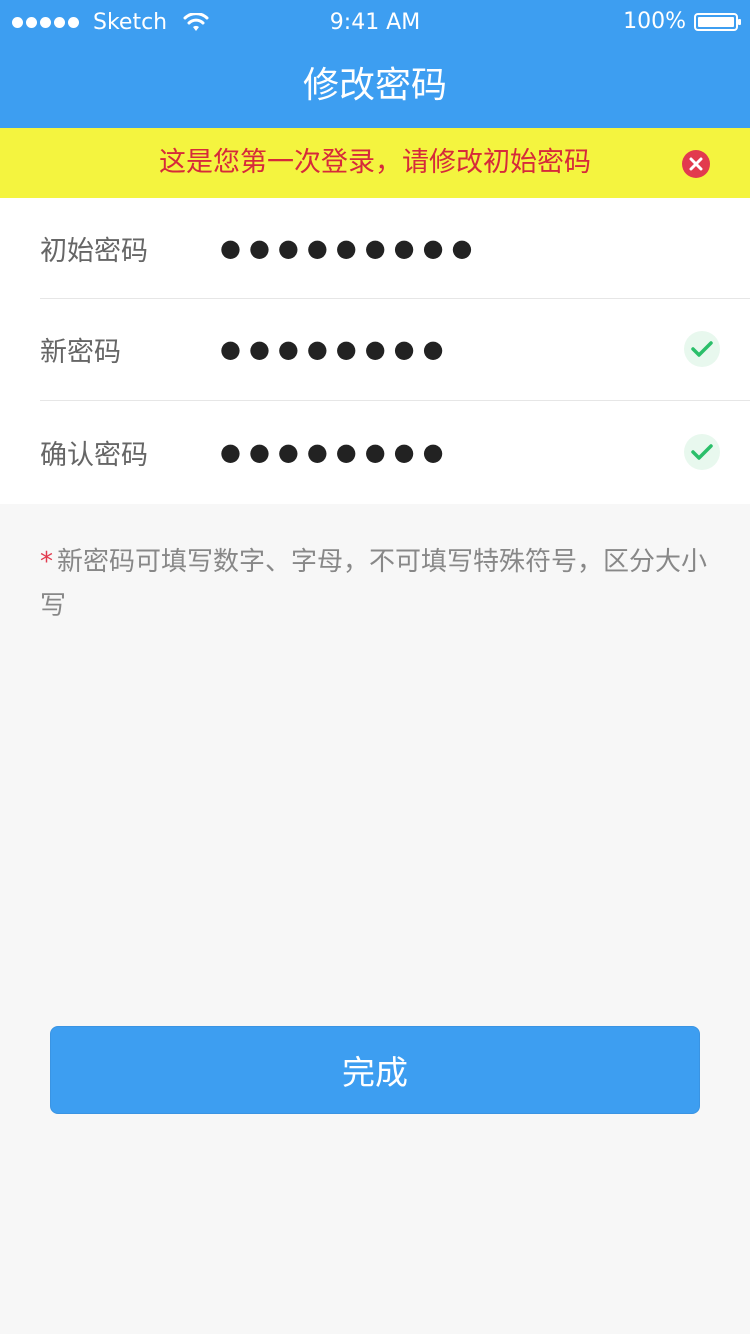 The height and width of the screenshot is (1334, 750). I want to click on close-icon, so click(696, 164).